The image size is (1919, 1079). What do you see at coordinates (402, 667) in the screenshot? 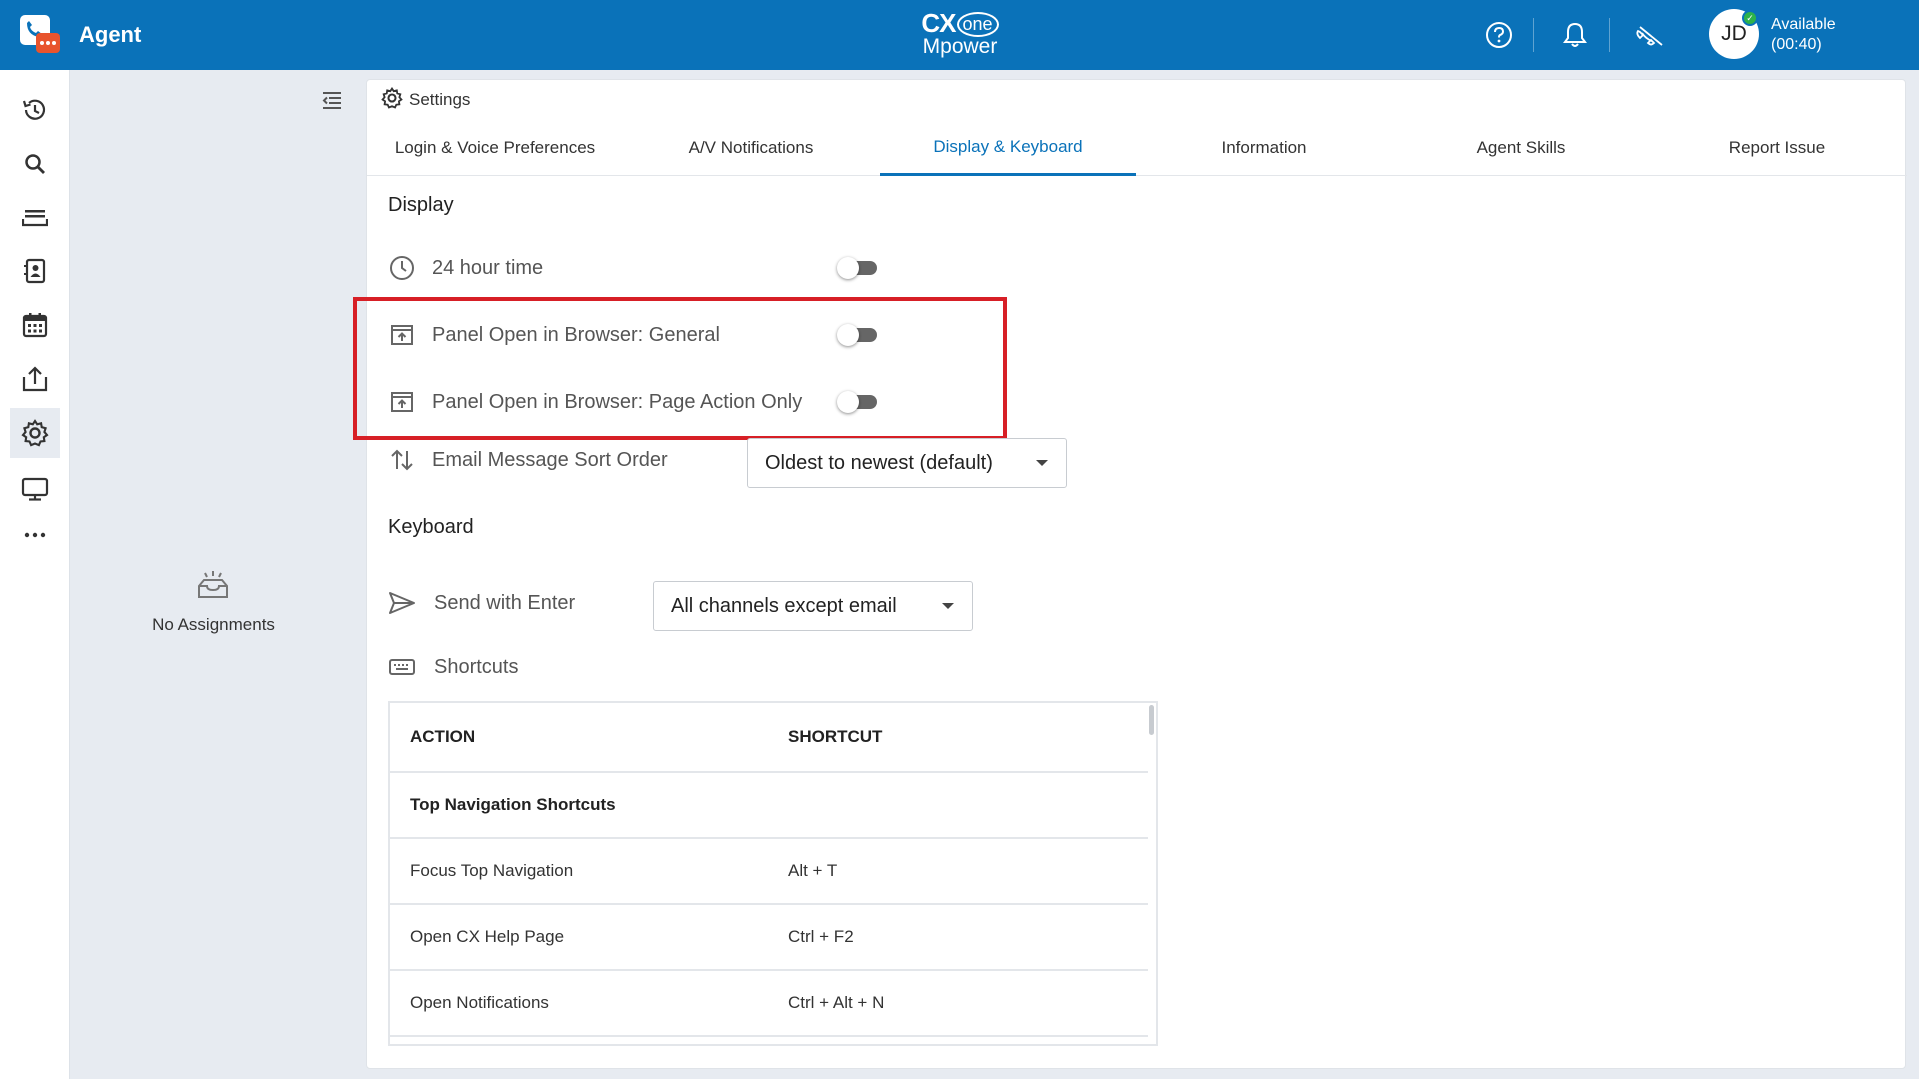
I see `keyboard-icon` at bounding box center [402, 667].